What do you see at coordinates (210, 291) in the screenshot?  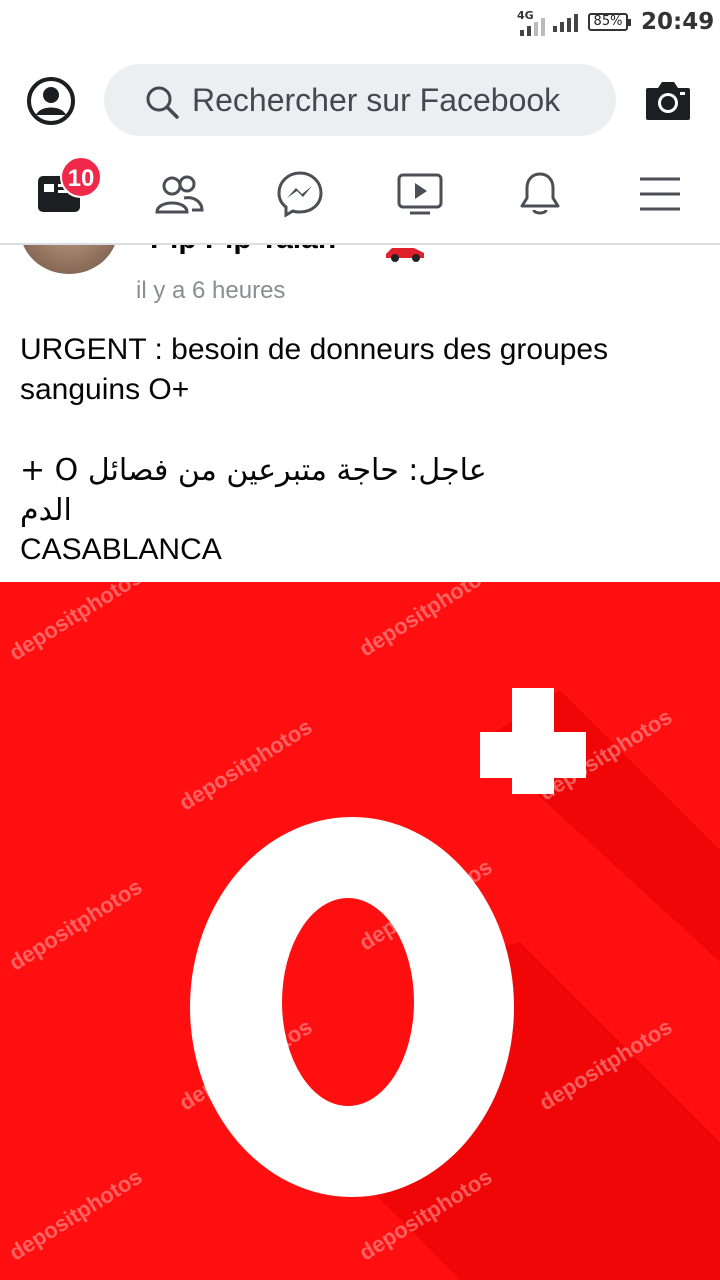 I see `post-timestamp: il y a 6 heures` at bounding box center [210, 291].